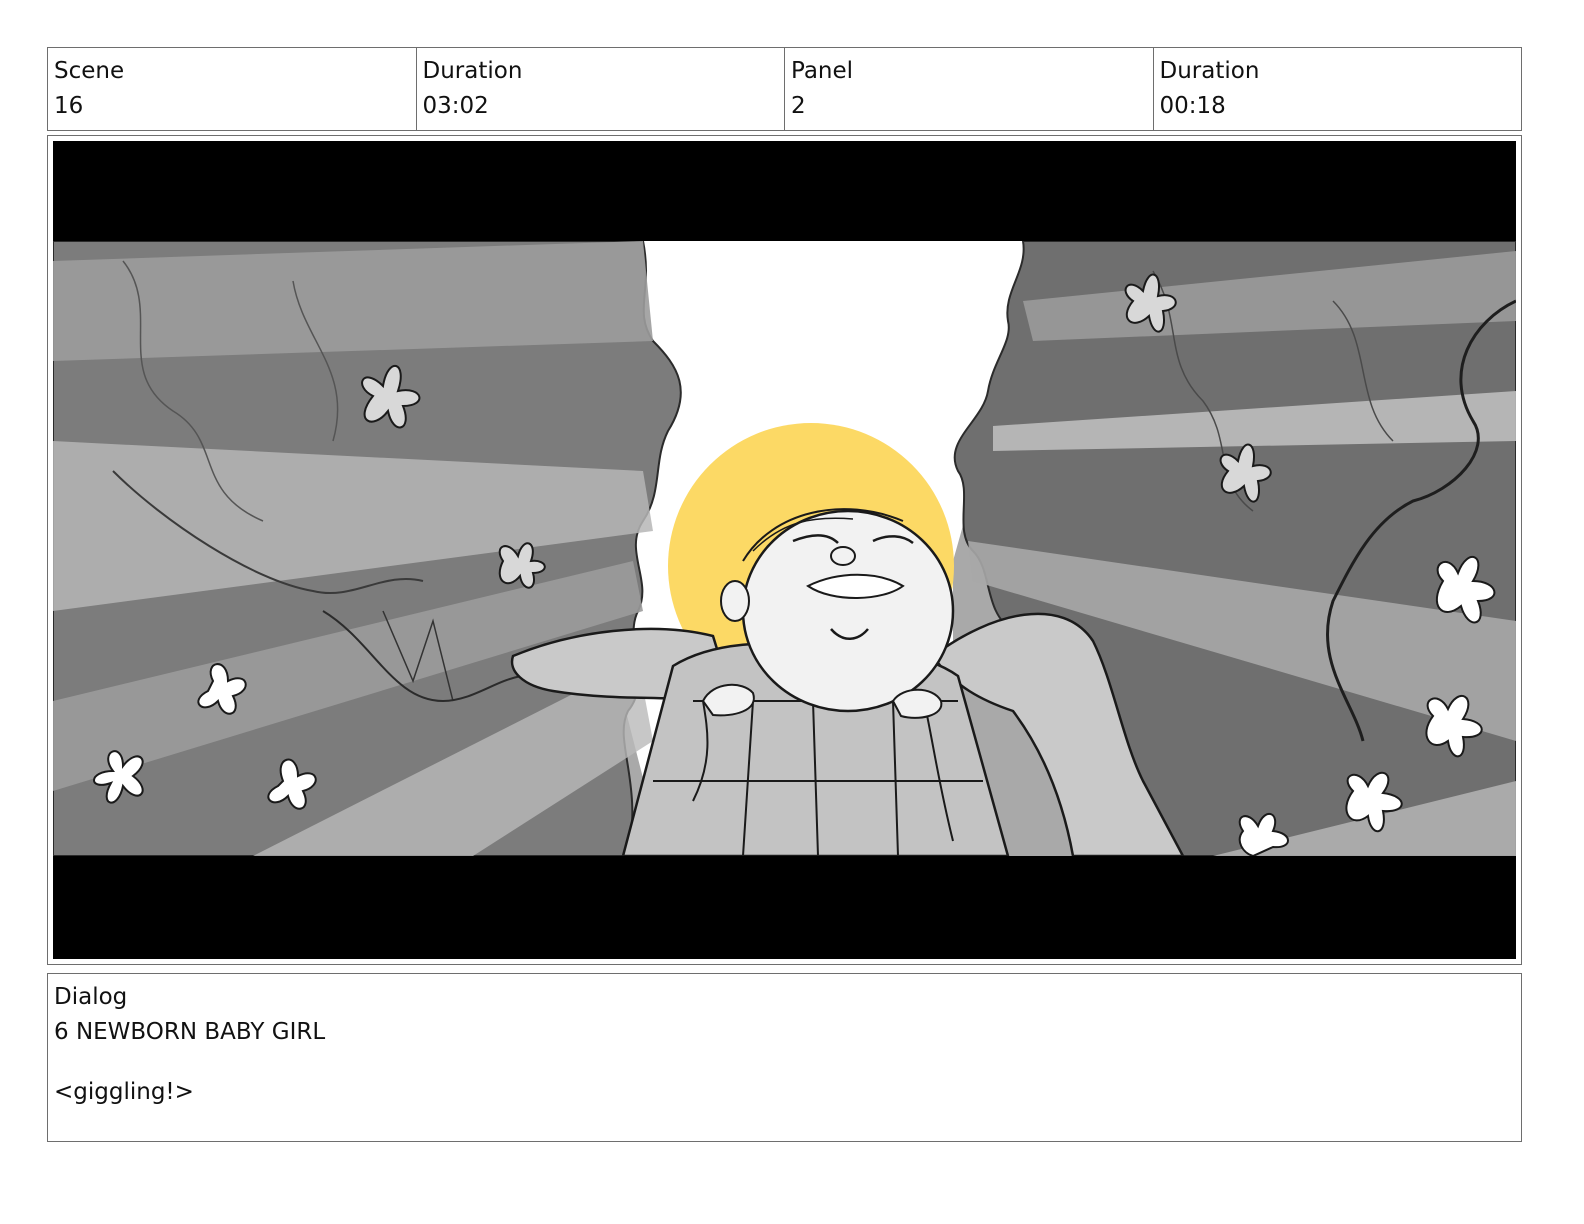 The height and width of the screenshot is (1224, 1584). Describe the element at coordinates (1338, 89) in the screenshot. I see `panel-duration-cell: Duration 00:18` at that location.